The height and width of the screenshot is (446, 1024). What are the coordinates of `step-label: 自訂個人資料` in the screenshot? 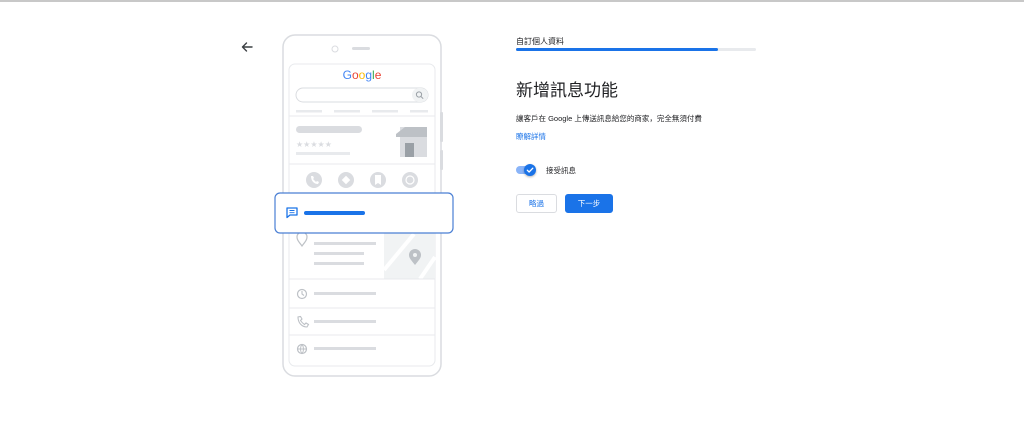 It's located at (540, 41).